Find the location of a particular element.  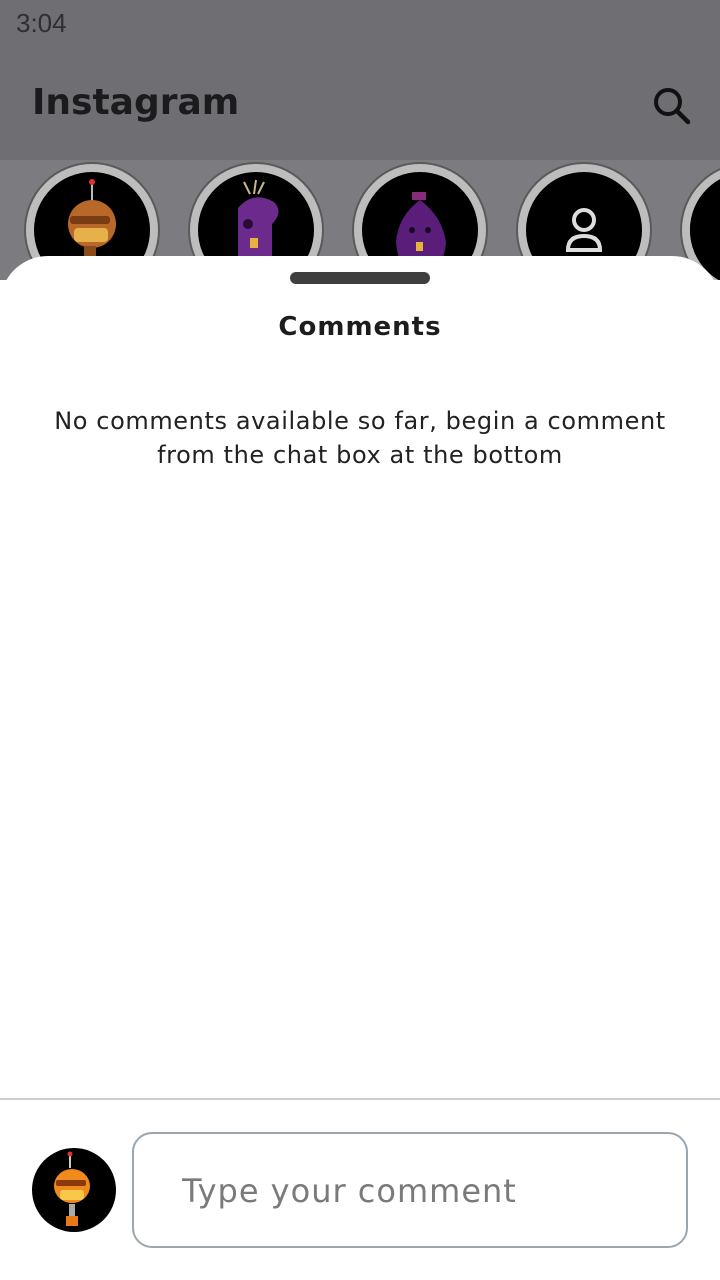

search-icon is located at coordinates (672, 106).